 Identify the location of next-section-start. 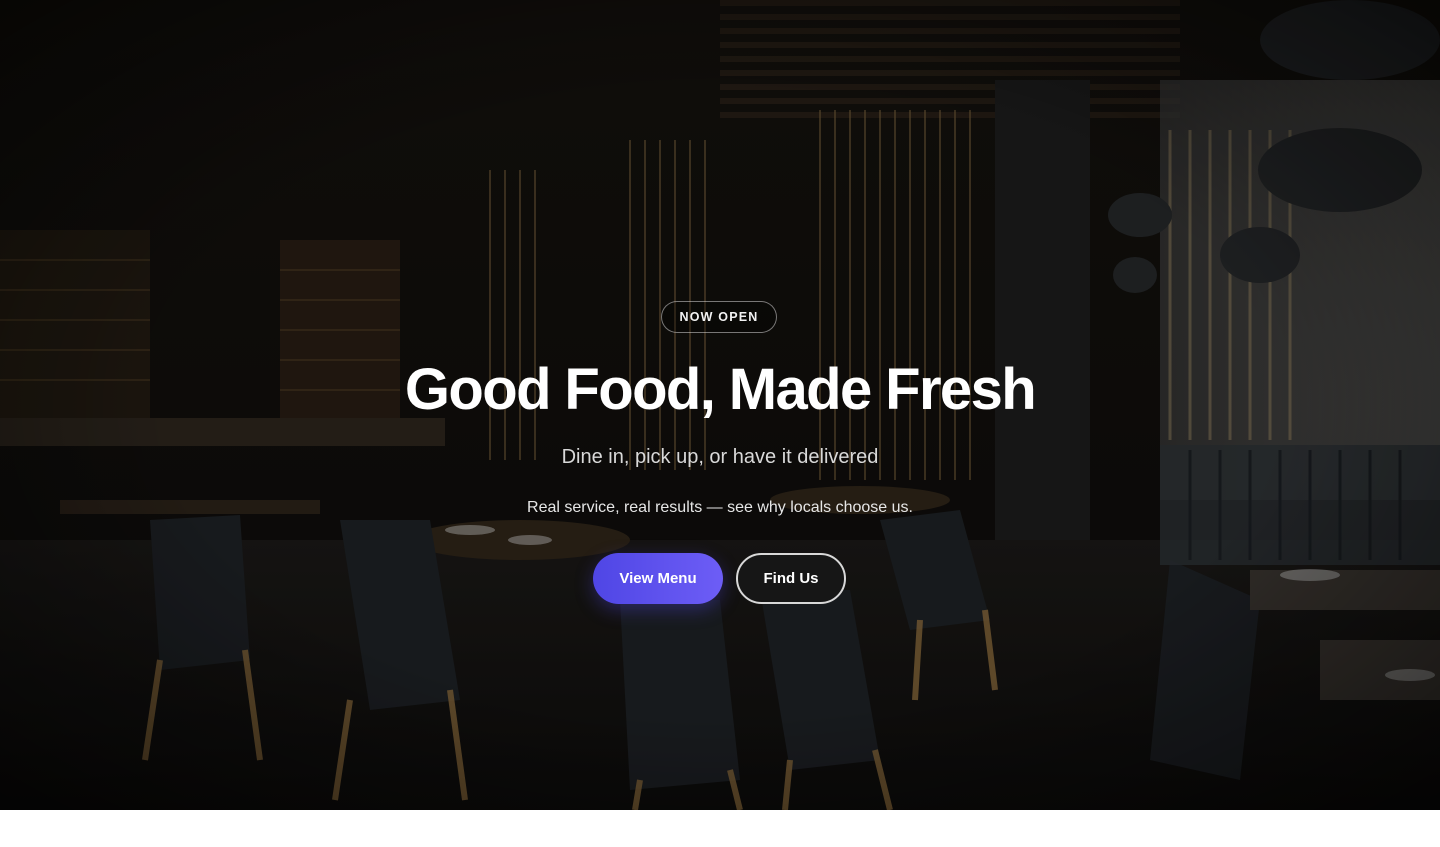
(720, 828).